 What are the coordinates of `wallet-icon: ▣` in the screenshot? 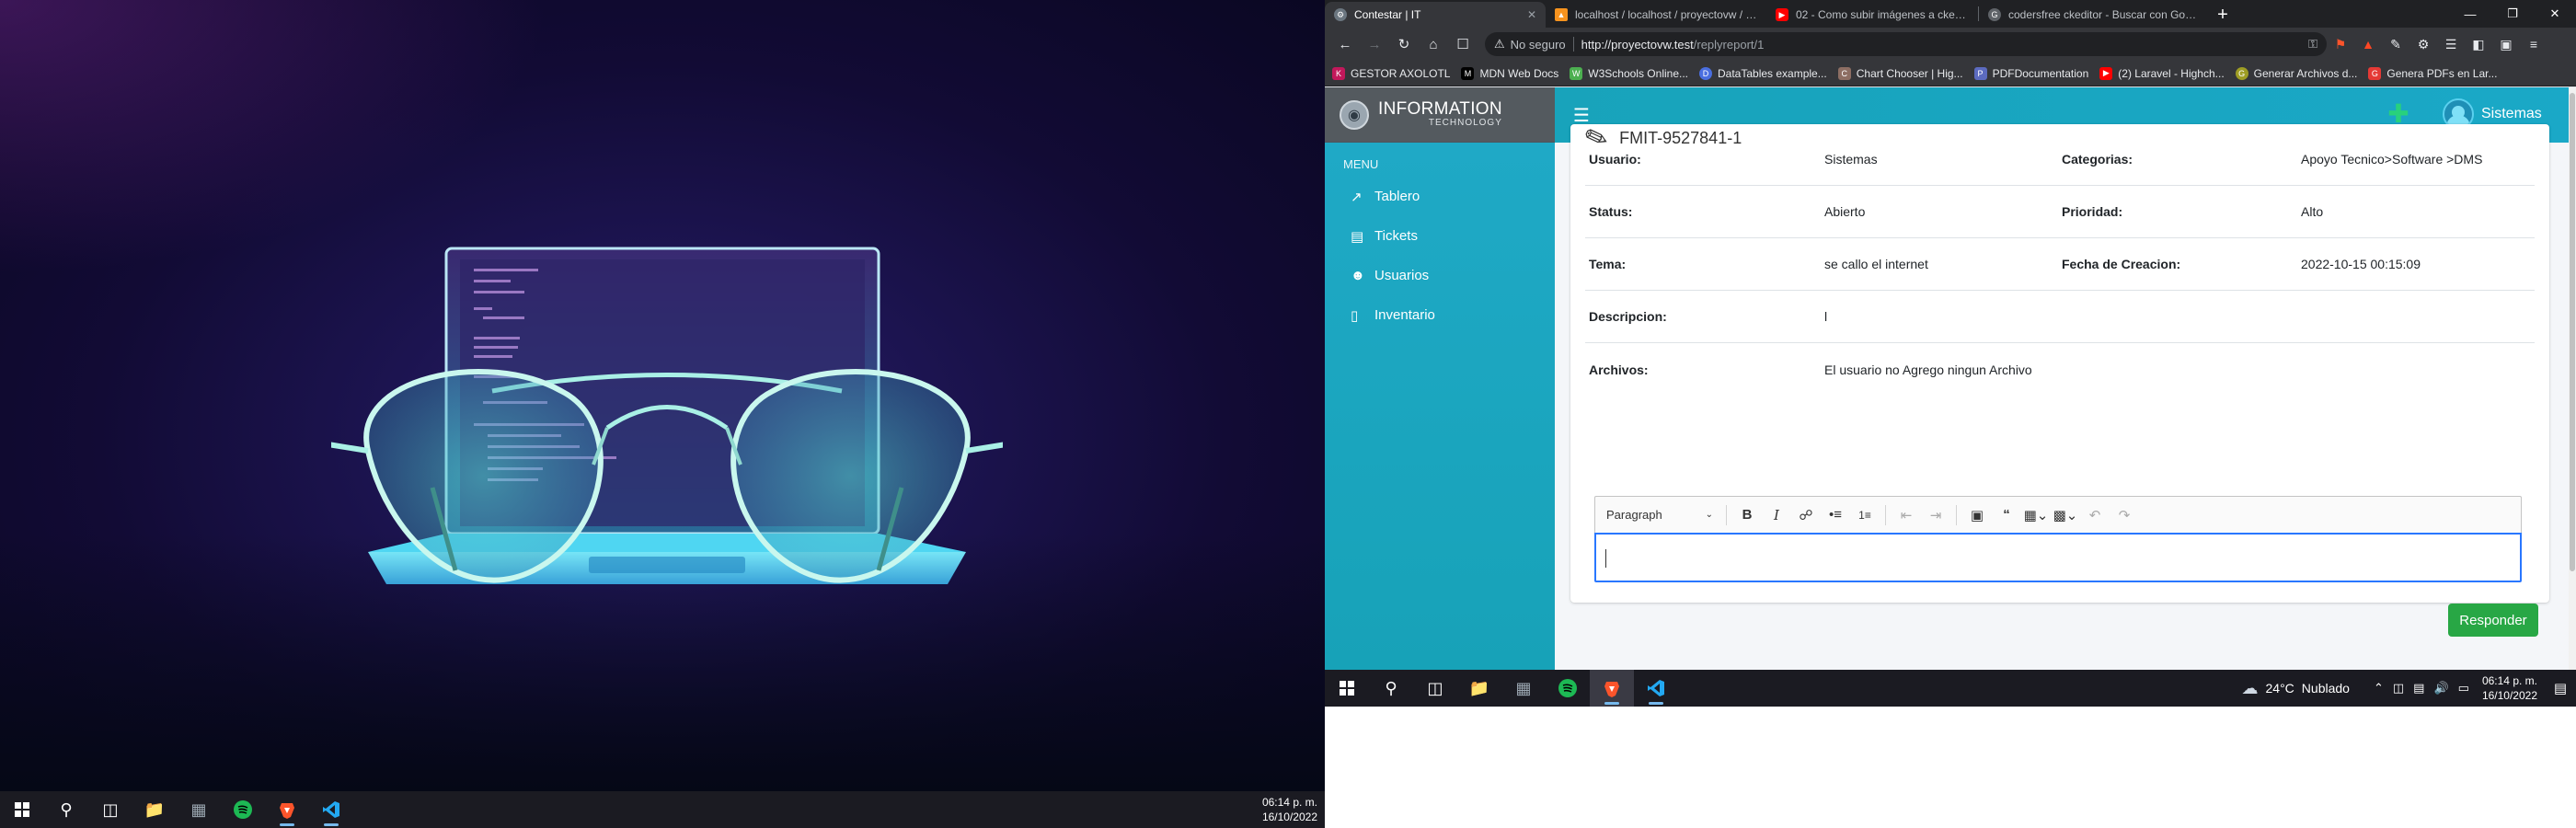 It's located at (2506, 44).